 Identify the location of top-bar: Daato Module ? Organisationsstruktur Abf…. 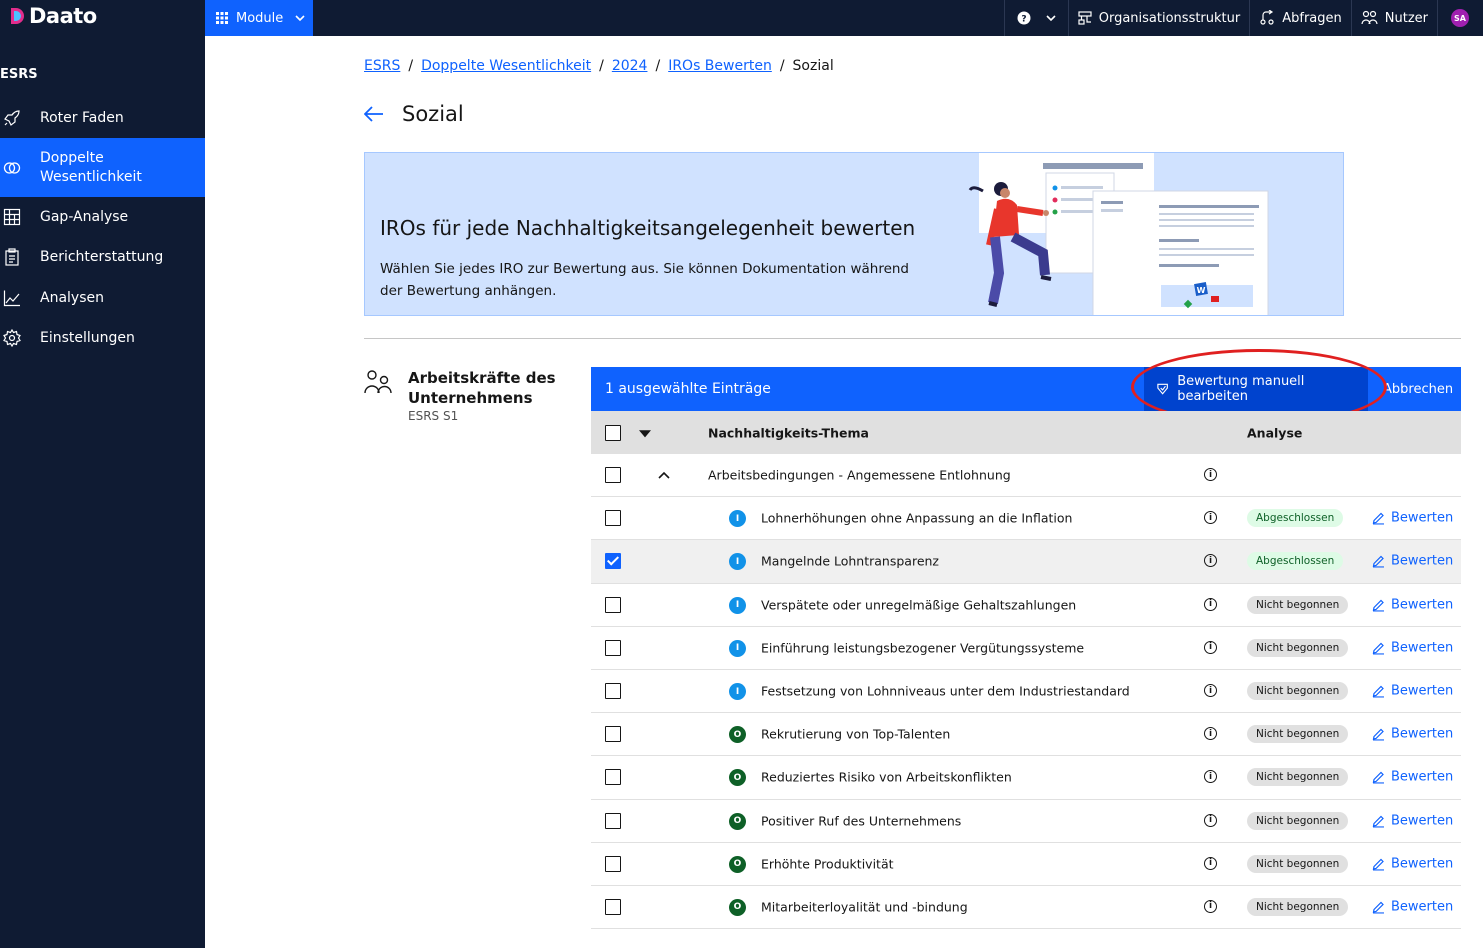
(741, 18).